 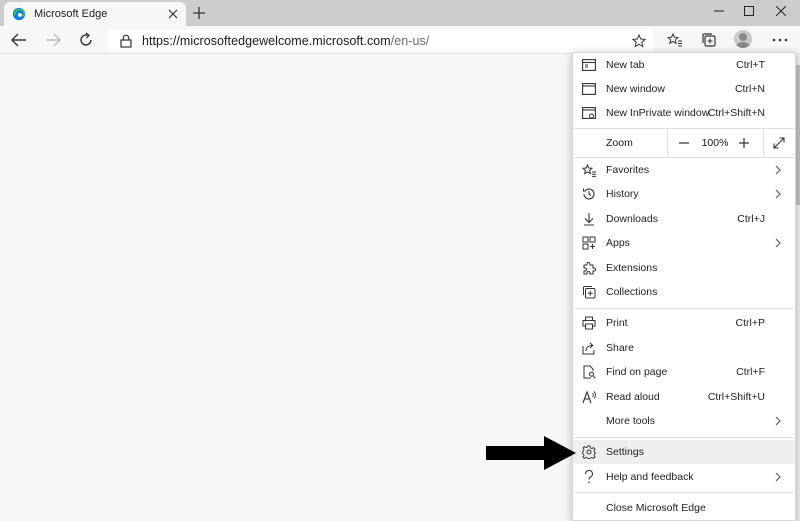 I want to click on refresh-icon, so click(x=86, y=40).